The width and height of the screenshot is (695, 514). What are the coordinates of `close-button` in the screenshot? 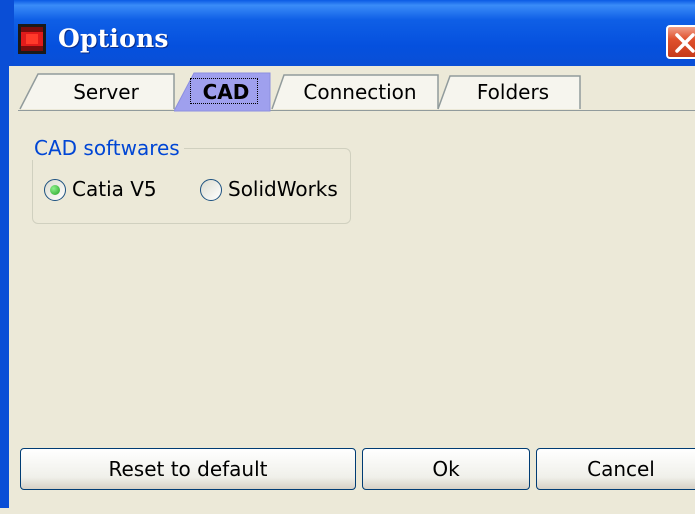 It's located at (680, 42).